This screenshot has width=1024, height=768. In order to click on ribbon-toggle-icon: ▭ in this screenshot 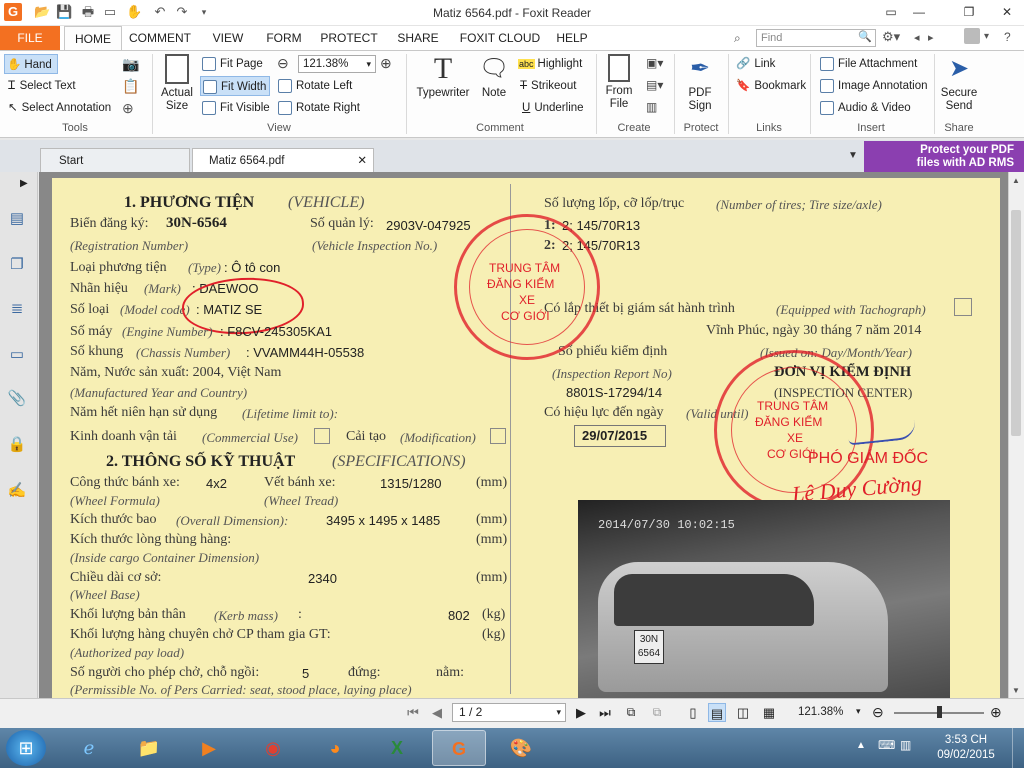, I will do `click(891, 12)`.